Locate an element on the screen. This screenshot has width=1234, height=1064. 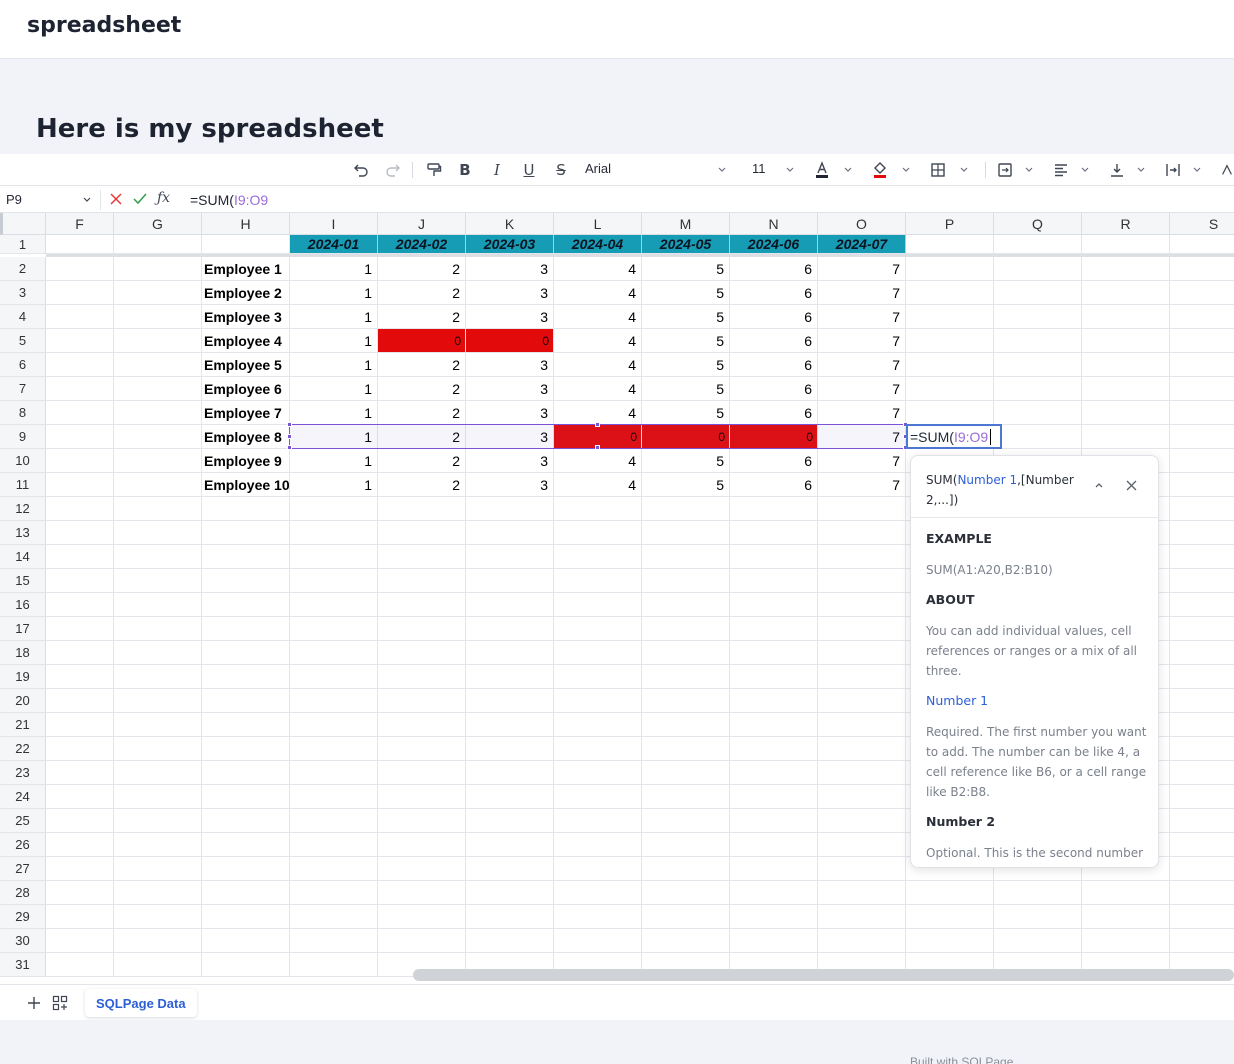
value-cell: 7 is located at coordinates (862, 293).